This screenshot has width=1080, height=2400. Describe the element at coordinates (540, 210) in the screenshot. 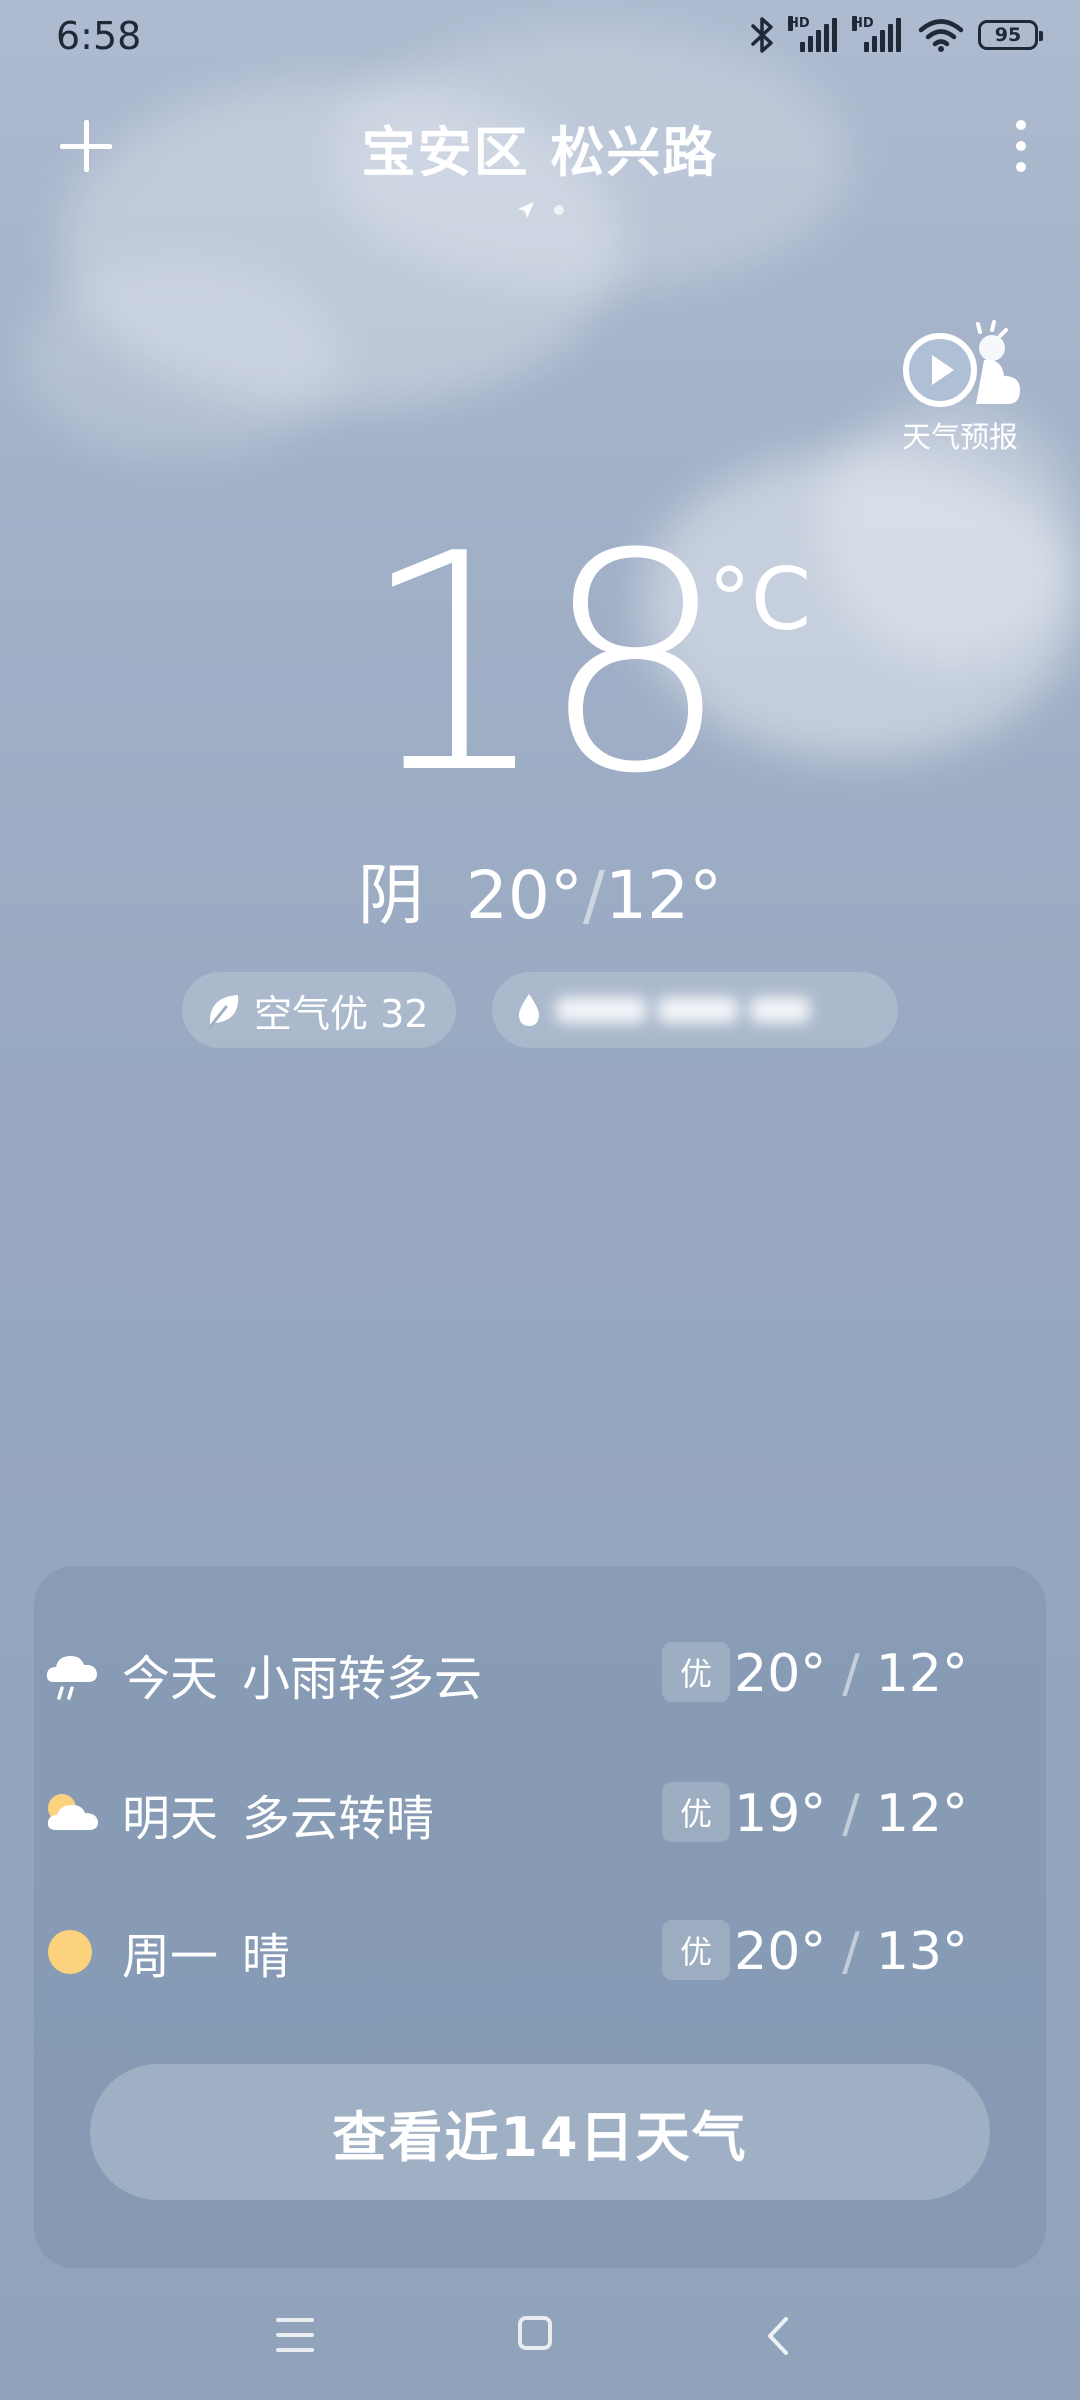

I see `page-indicator` at that location.